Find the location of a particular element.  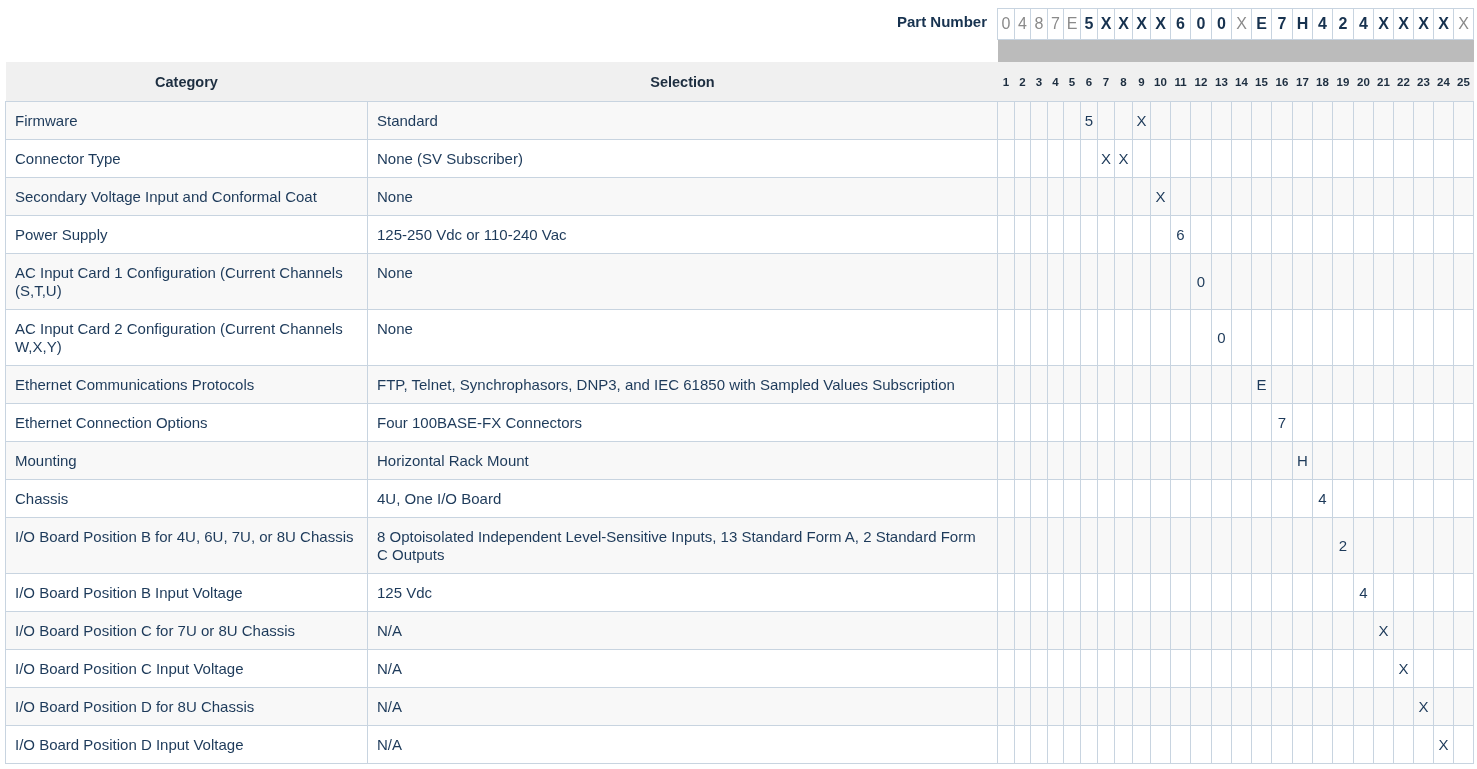

selection-cell: Standard is located at coordinates (682, 120).